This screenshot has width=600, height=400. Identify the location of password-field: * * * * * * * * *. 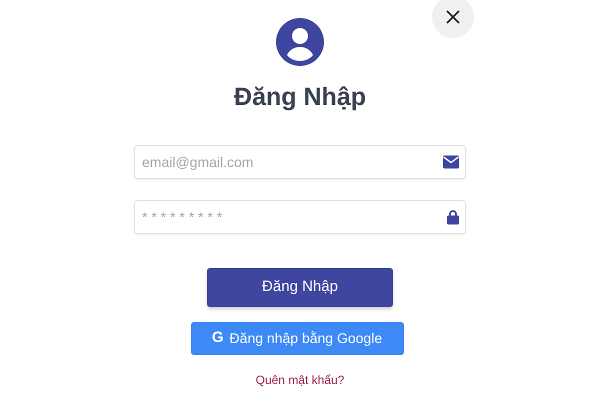
(300, 217).